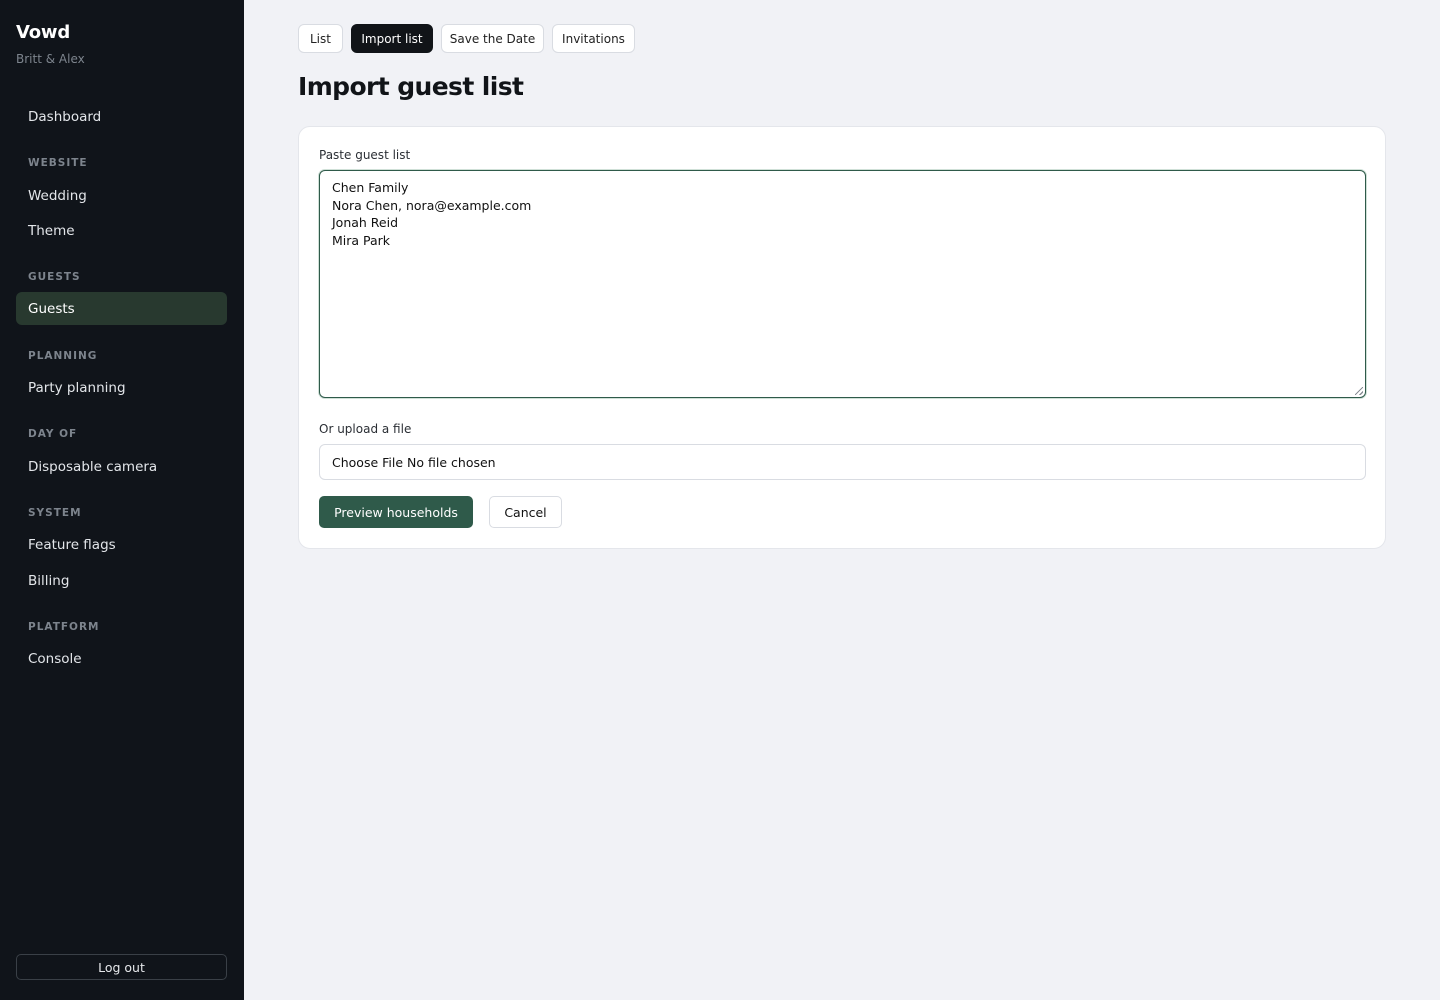  I want to click on sidebar-section-guests: GUESTS, so click(54, 277).